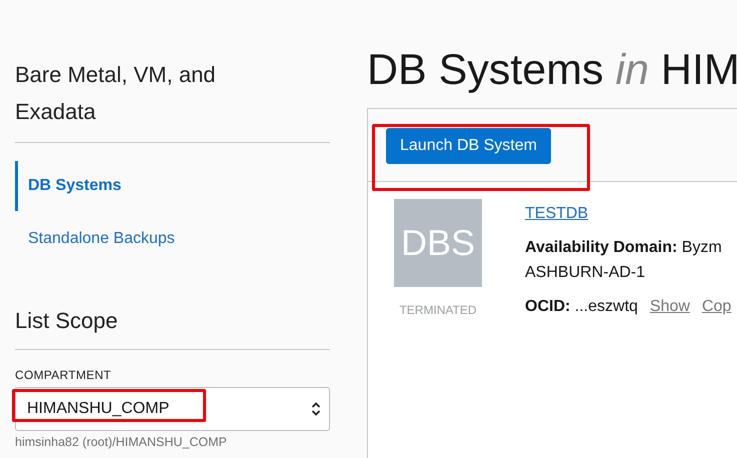  Describe the element at coordinates (172, 186) in the screenshot. I see `sidebar-nav-item: DB Systems` at that location.